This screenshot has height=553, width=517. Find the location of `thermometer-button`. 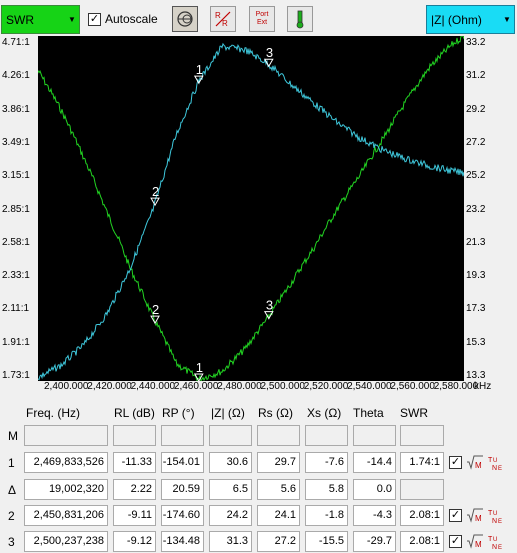

thermometer-button is located at coordinates (300, 19).